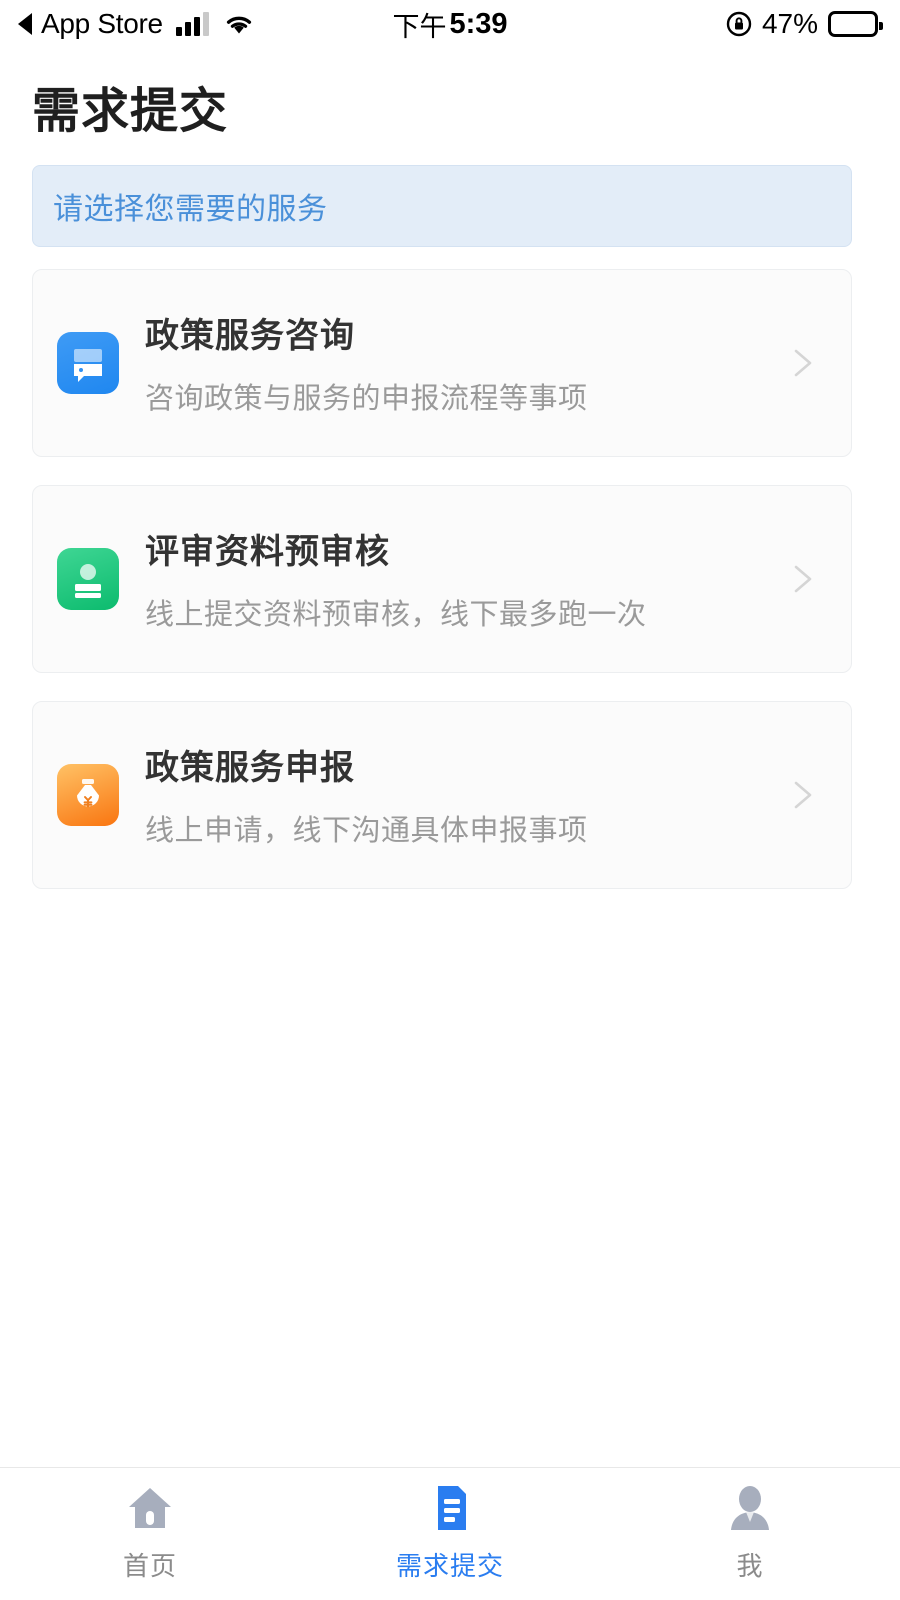  What do you see at coordinates (442, 205) in the screenshot?
I see `service-hint-banner: 请选择您需要的服务` at bounding box center [442, 205].